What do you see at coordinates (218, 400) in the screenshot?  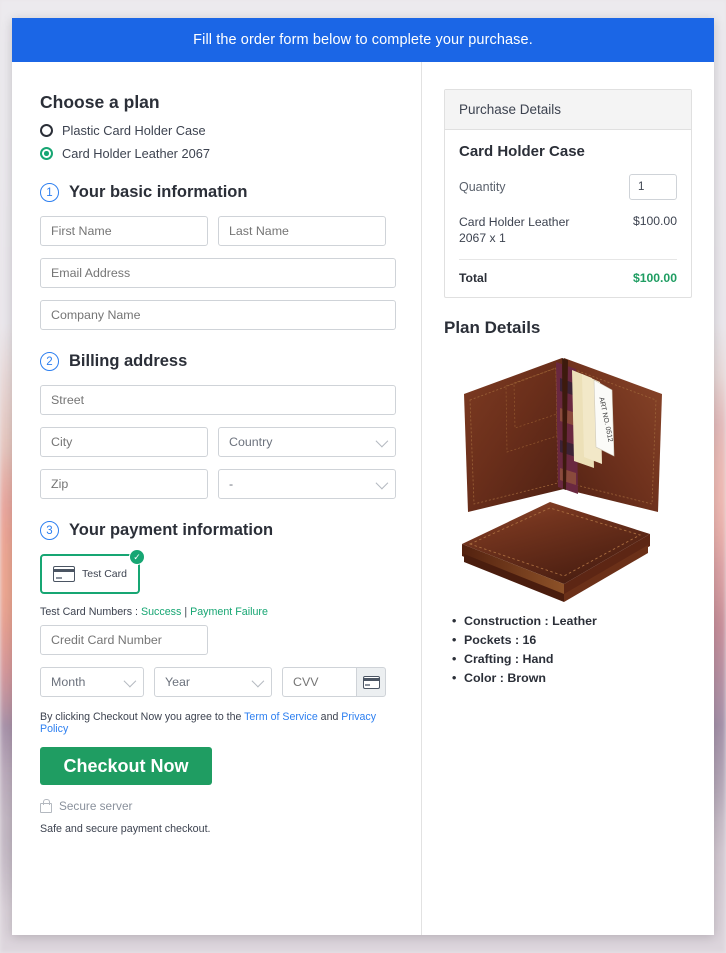 I see `street-input` at bounding box center [218, 400].